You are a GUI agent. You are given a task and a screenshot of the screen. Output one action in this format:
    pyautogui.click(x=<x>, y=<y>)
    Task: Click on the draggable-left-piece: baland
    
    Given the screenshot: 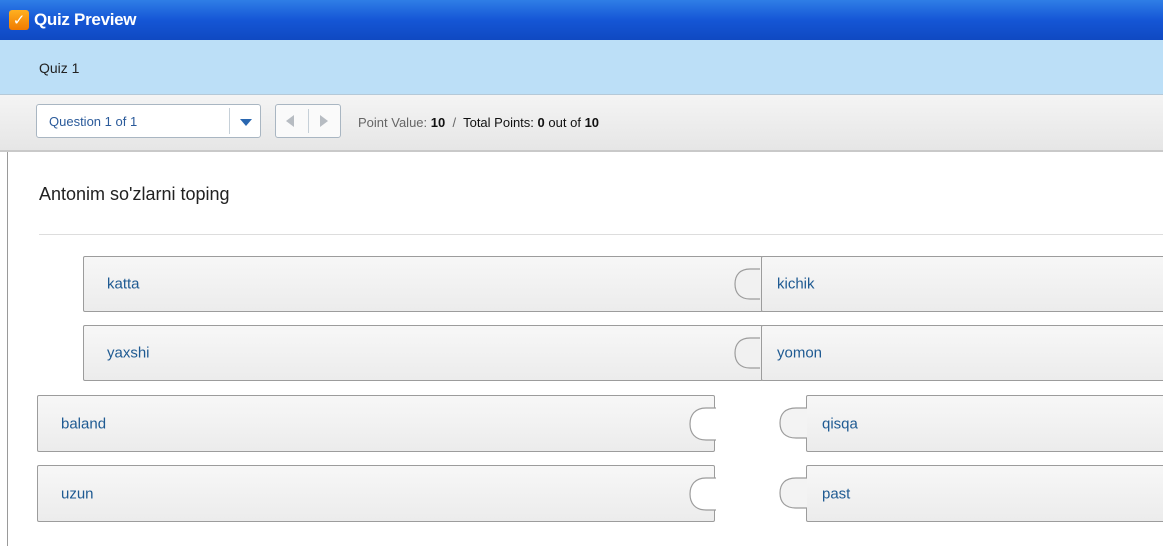 What is the action you would take?
    pyautogui.click(x=376, y=423)
    